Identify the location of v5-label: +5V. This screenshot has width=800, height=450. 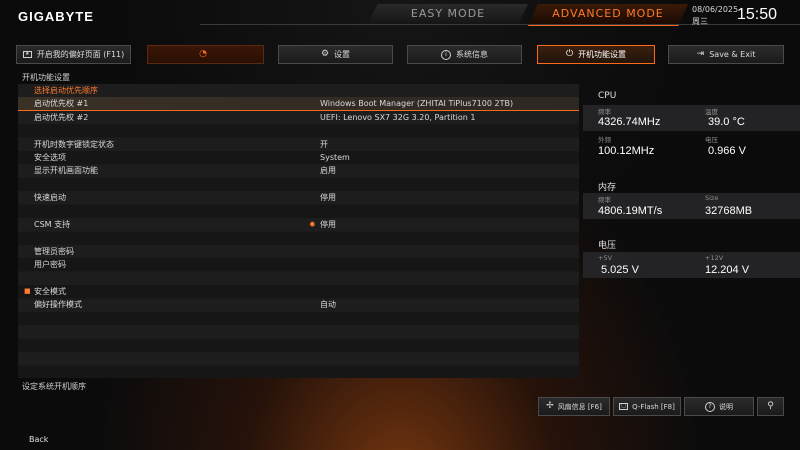
(605, 258).